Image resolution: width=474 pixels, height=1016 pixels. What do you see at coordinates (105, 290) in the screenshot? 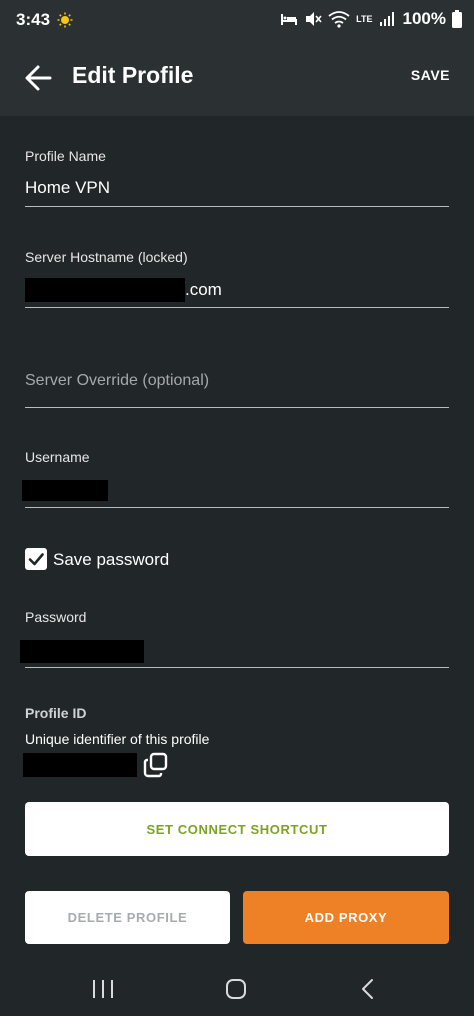
I see `redacted-hostname` at bounding box center [105, 290].